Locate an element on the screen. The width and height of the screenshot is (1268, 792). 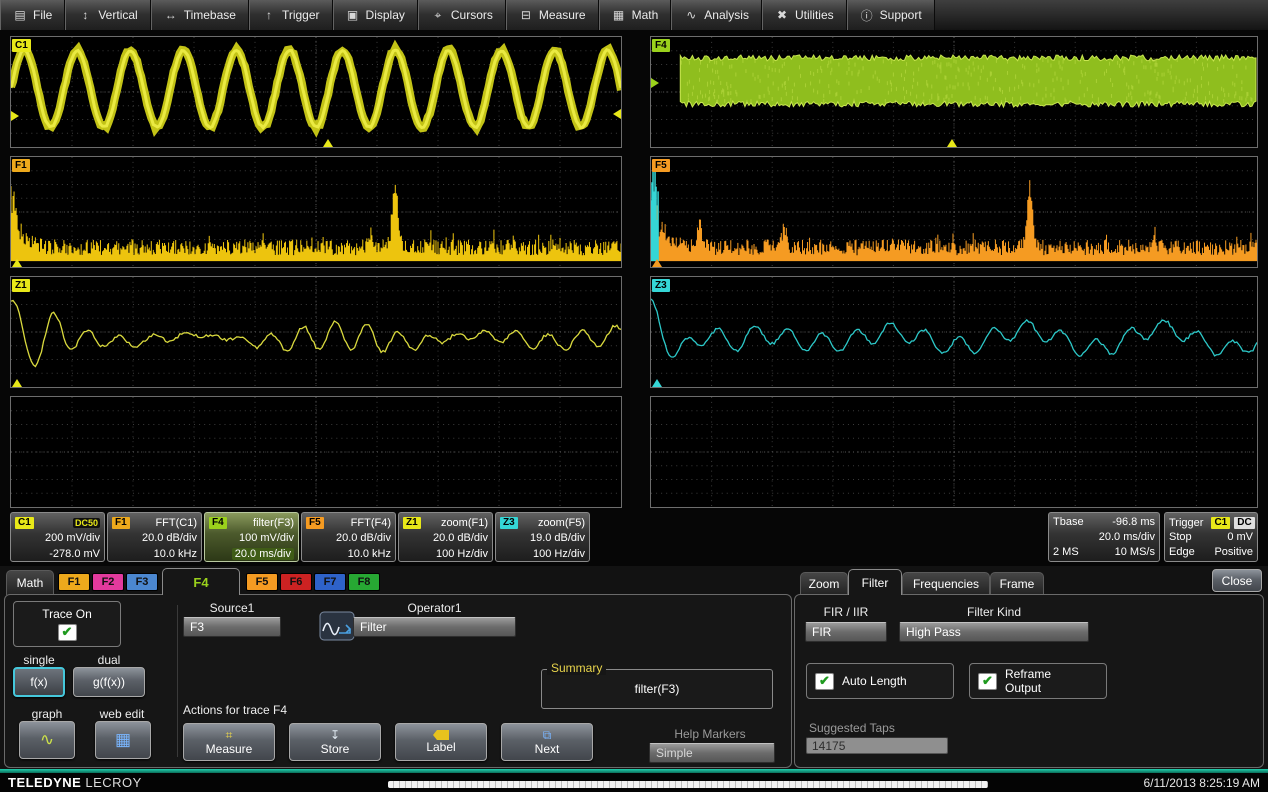
filter-kind-label: Filter Kind is located at coordinates (994, 612).